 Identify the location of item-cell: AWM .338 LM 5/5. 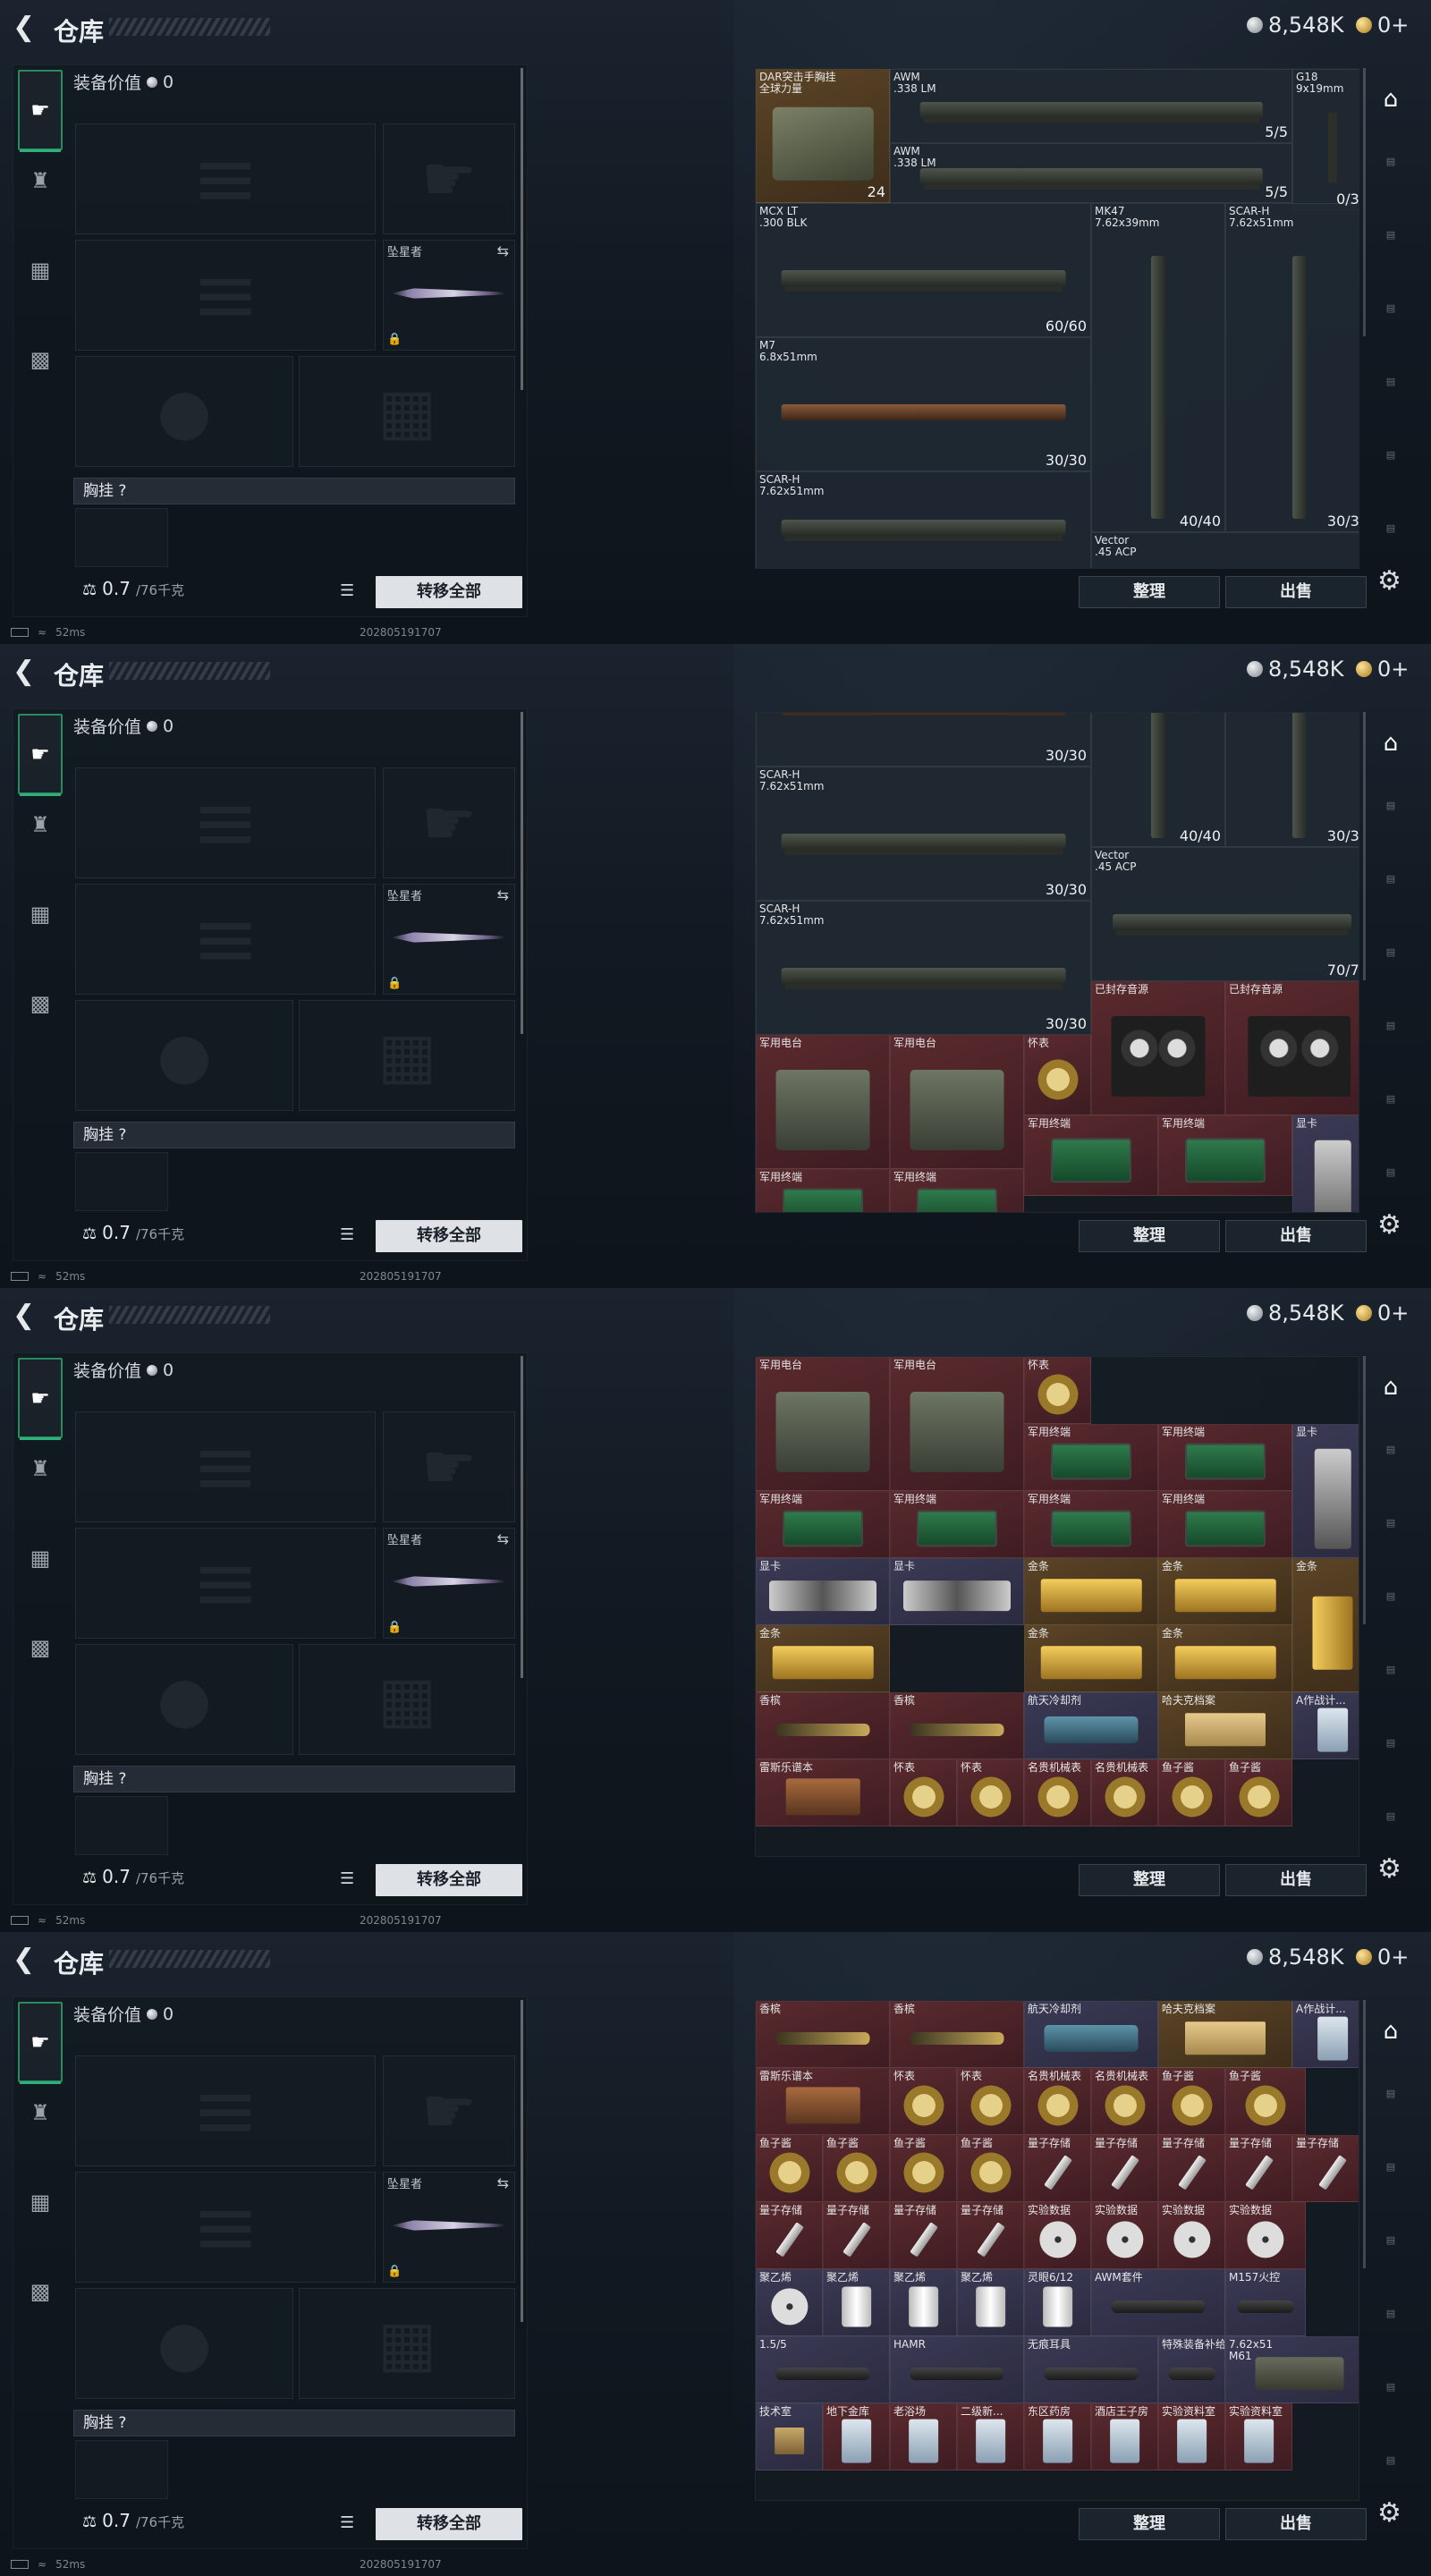
(1091, 172).